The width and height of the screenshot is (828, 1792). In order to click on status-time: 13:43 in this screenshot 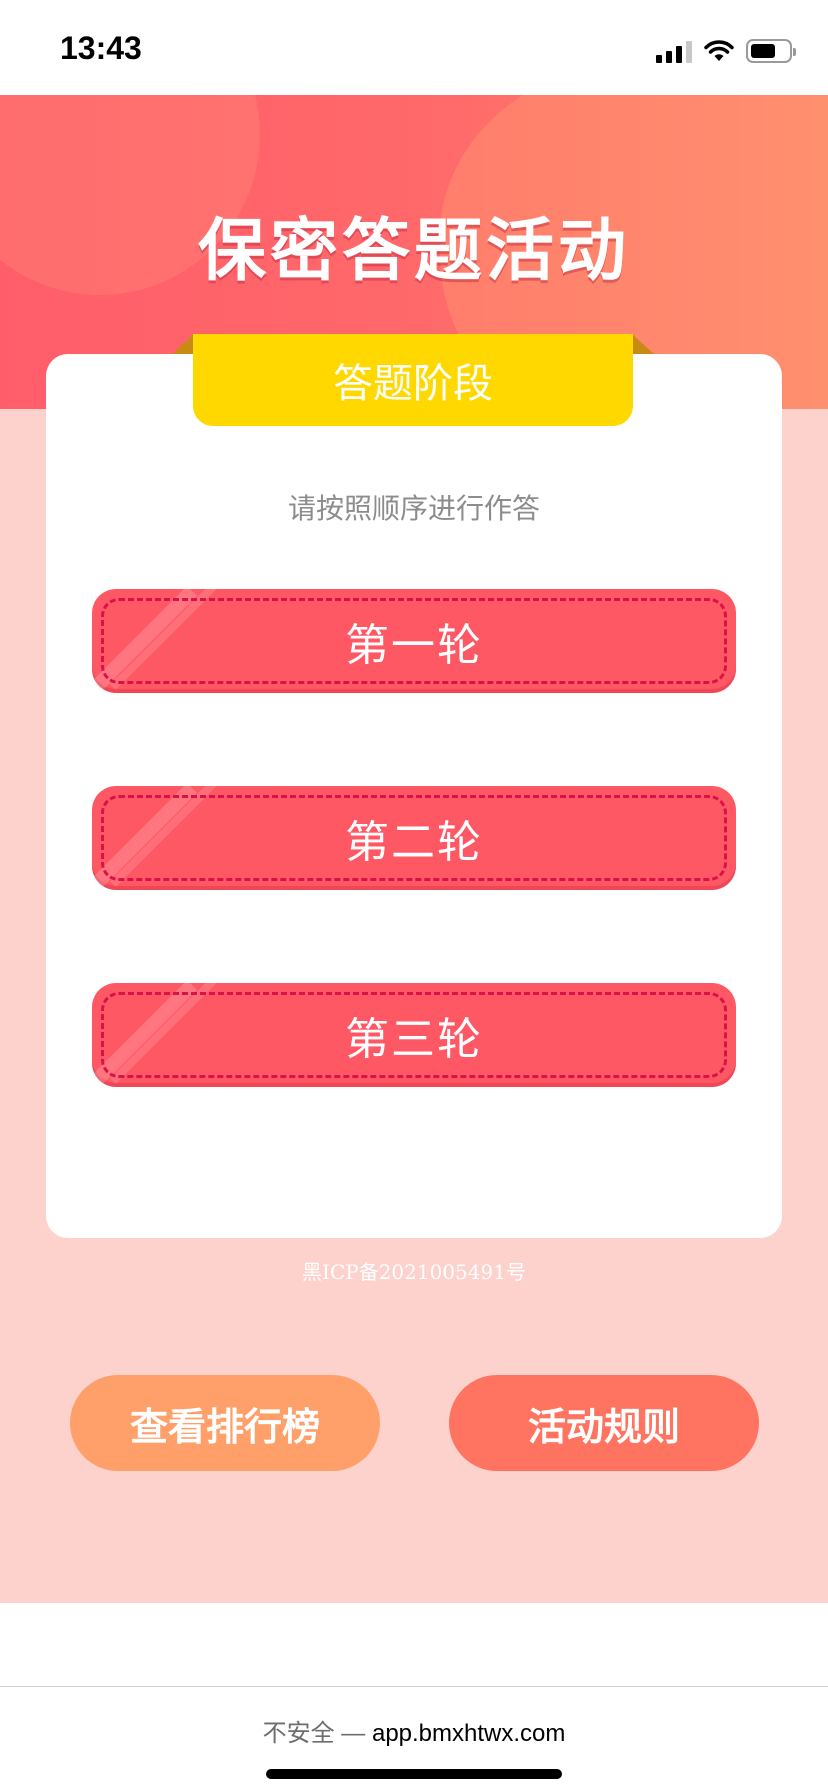, I will do `click(101, 48)`.